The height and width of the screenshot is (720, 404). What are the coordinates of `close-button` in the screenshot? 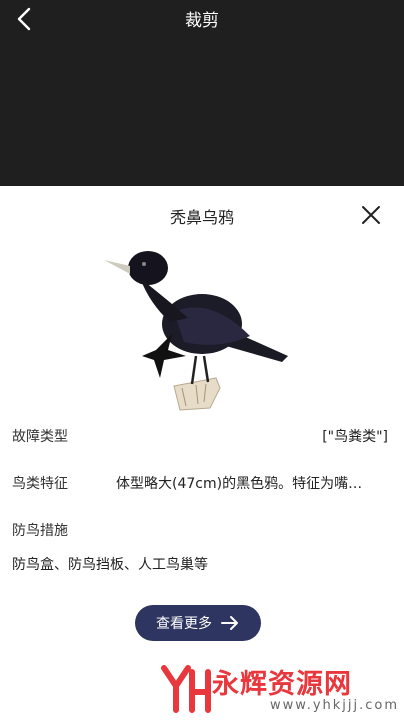 It's located at (371, 215).